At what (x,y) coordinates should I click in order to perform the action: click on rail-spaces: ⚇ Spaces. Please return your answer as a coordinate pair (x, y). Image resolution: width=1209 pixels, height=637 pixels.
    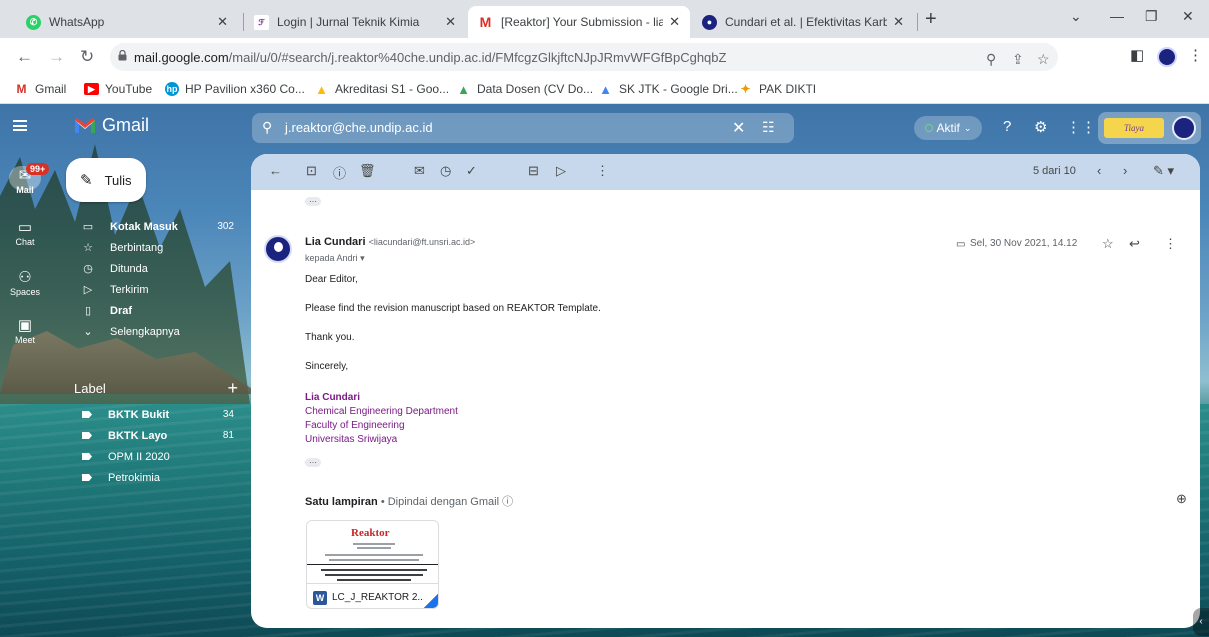
    Looking at the image, I should click on (25, 282).